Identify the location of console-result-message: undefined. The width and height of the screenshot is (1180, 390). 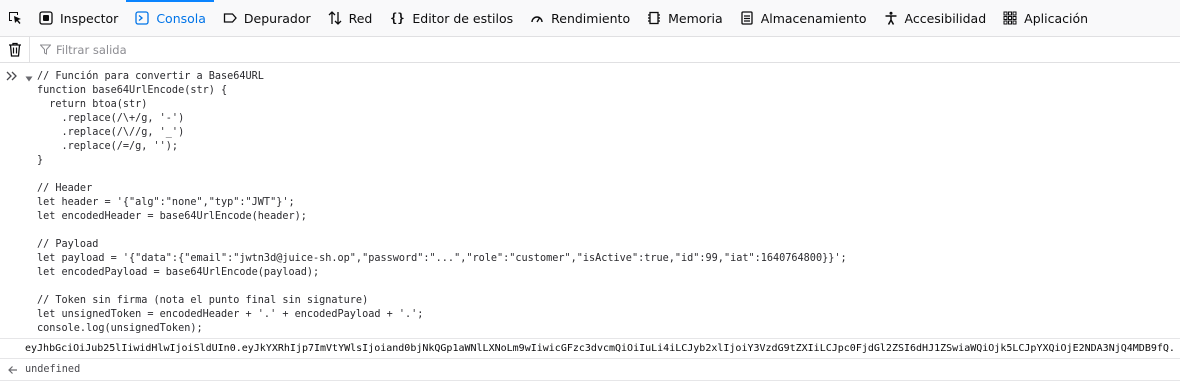
(590, 370).